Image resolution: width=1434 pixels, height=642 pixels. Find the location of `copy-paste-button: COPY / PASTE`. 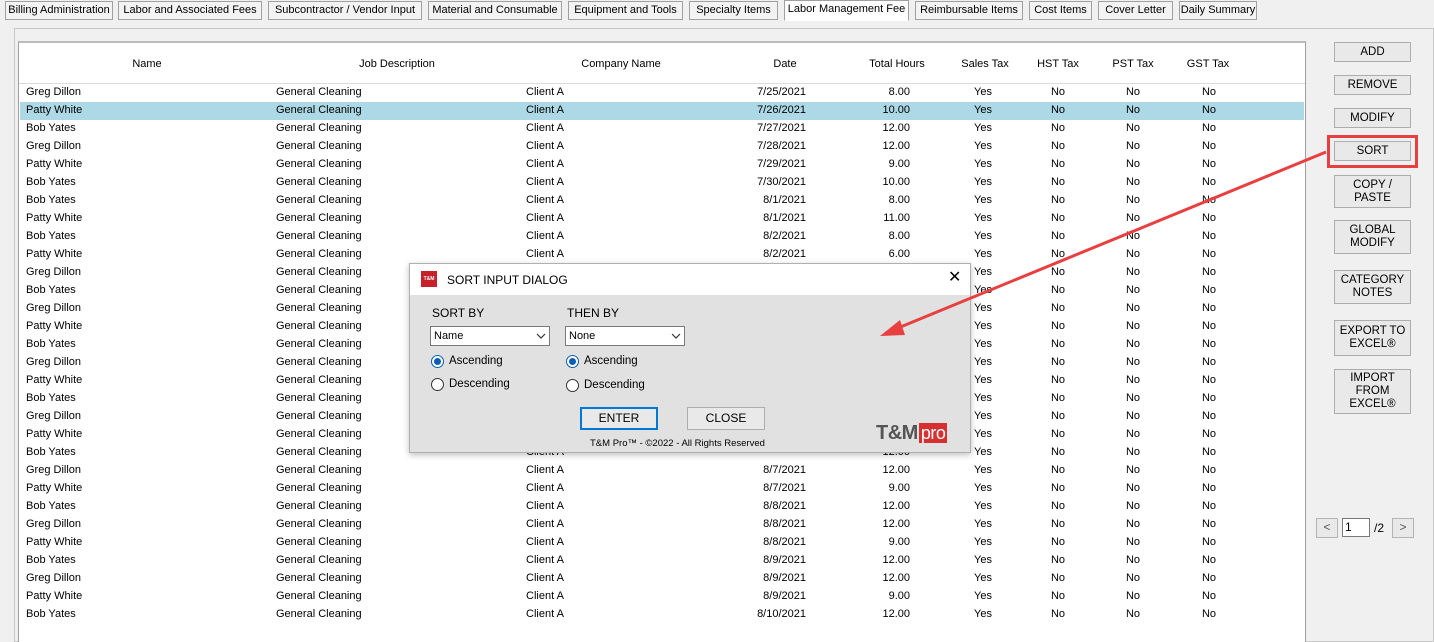

copy-paste-button: COPY / PASTE is located at coordinates (1372, 191).